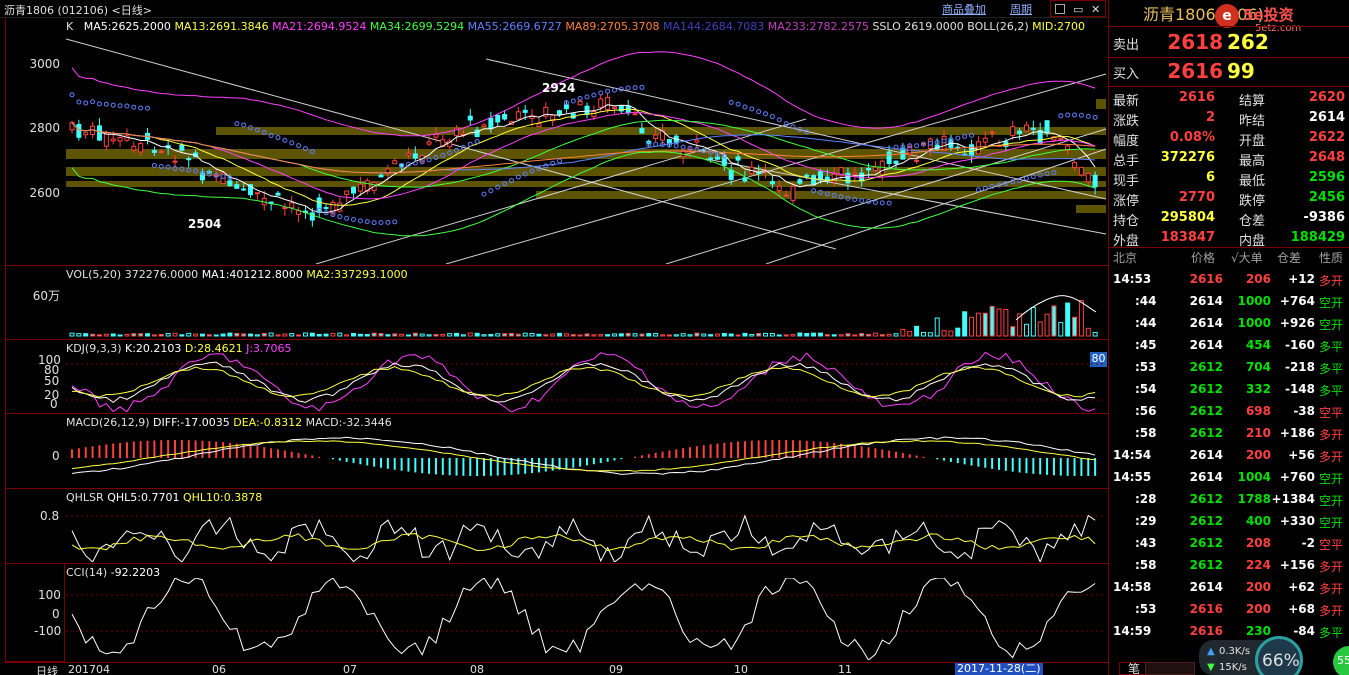  What do you see at coordinates (587, 458) in the screenshot?
I see `macd-chart` at bounding box center [587, 458].